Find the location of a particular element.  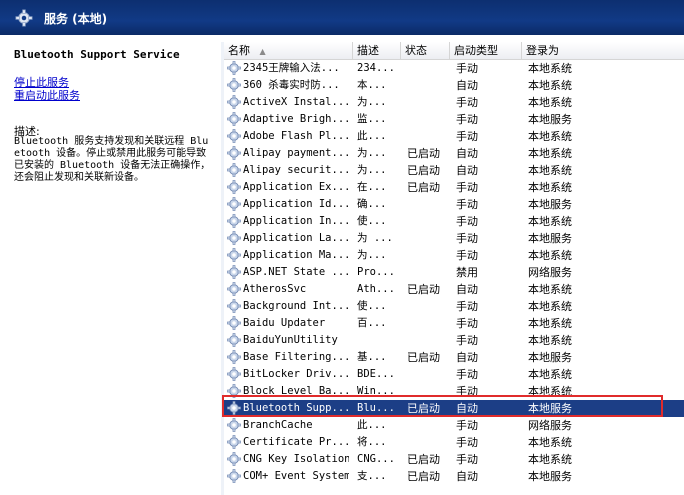

list-header: 名称 ▲ 描述 状态 启动类型 登录为 is located at coordinates (454, 51).